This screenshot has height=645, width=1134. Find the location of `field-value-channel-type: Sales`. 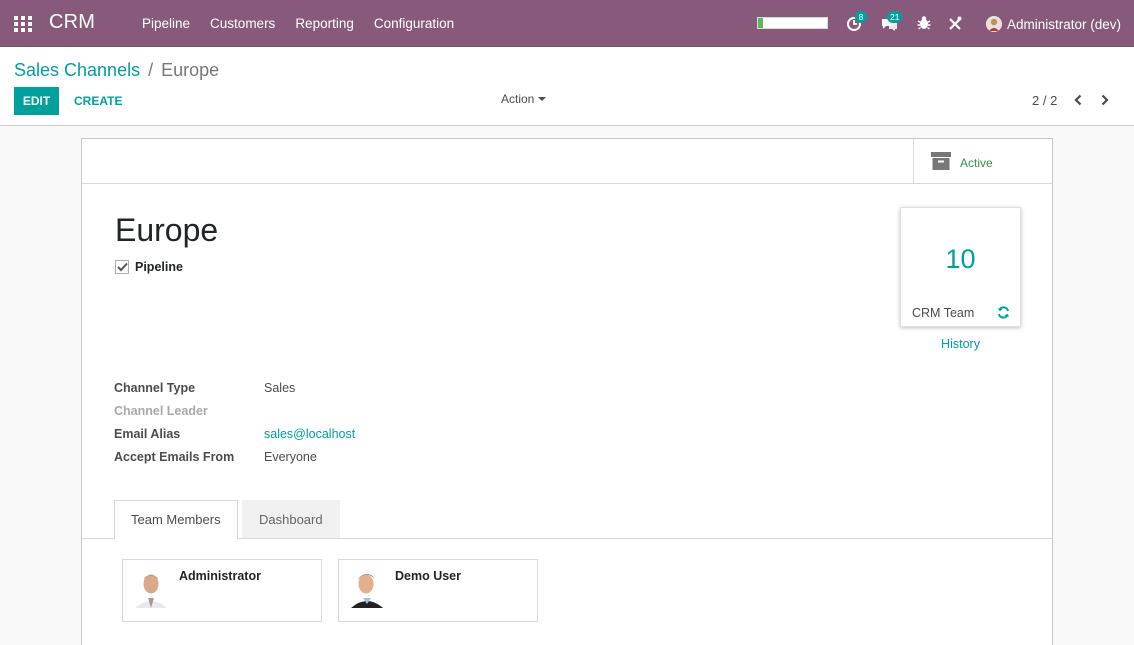

field-value-channel-type: Sales is located at coordinates (280, 388).